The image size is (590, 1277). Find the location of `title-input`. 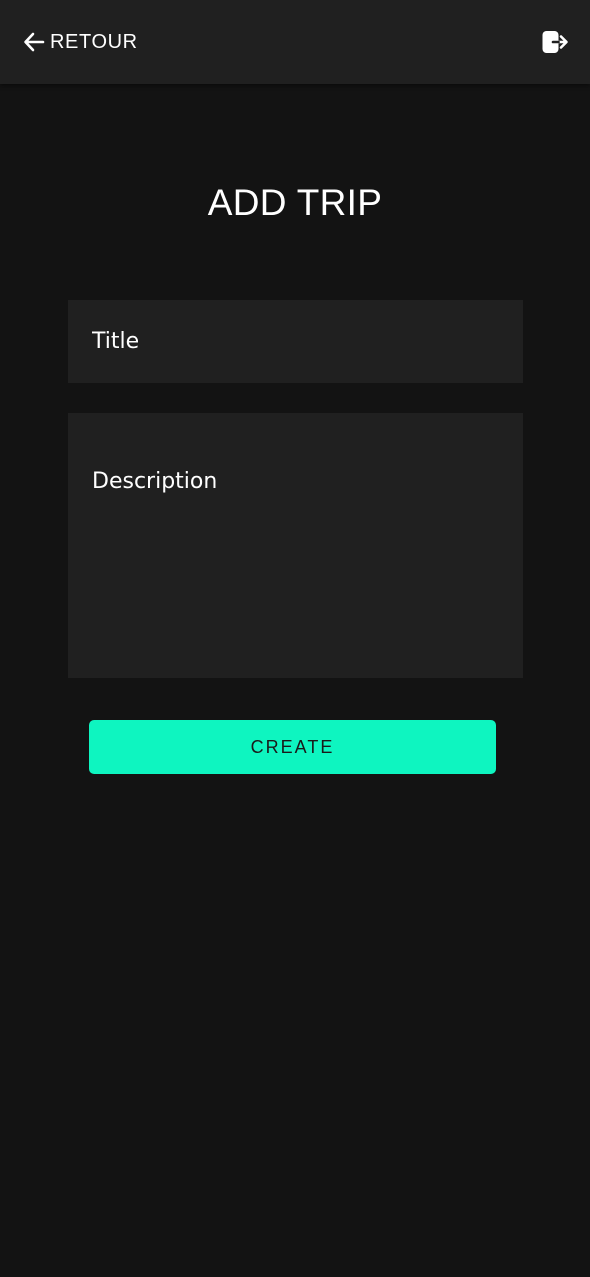

title-input is located at coordinates (295, 341).